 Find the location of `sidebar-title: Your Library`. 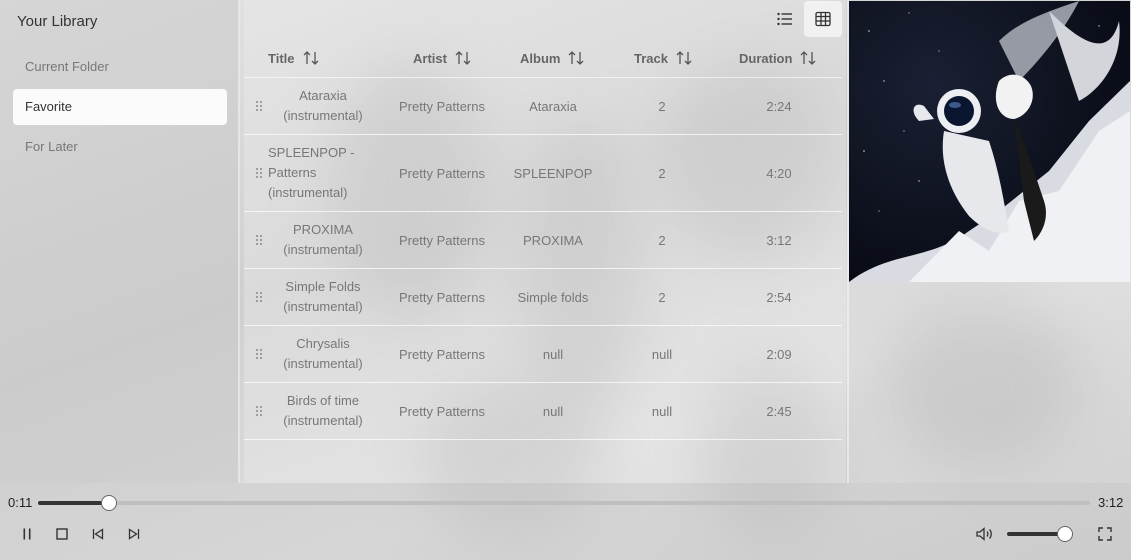

sidebar-title: Your Library is located at coordinates (57, 21).